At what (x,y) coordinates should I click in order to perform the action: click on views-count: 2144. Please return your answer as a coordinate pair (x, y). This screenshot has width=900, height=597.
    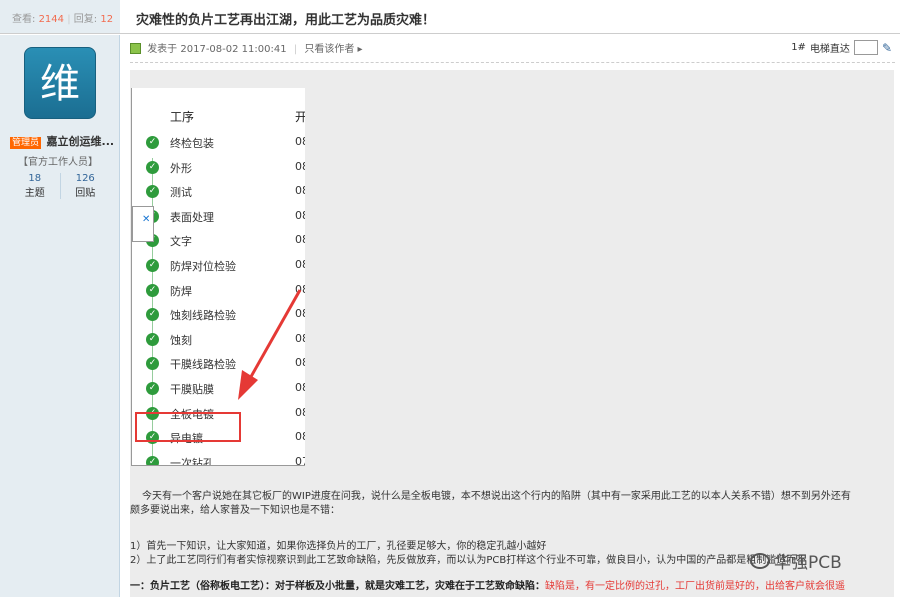
    Looking at the image, I should click on (51, 19).